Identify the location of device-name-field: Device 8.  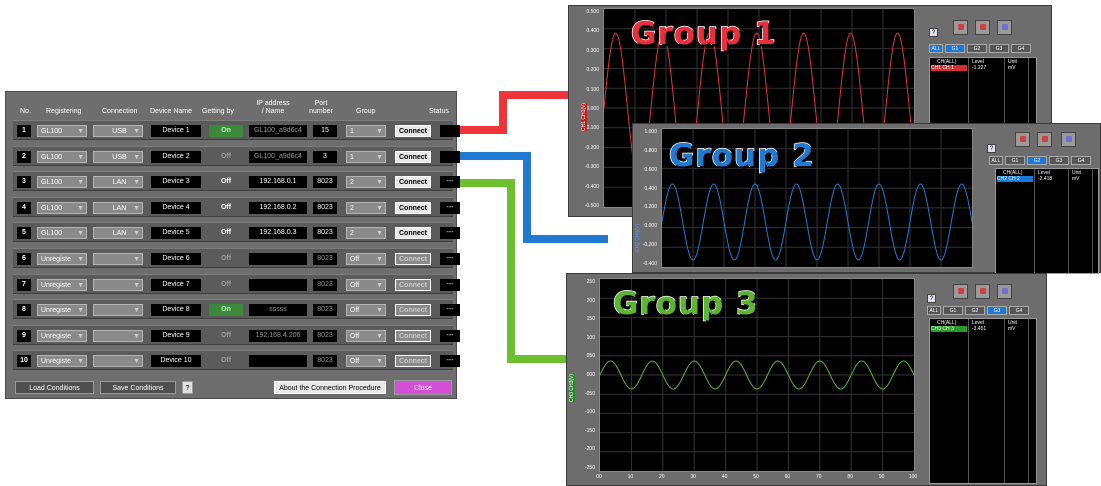
(176, 310).